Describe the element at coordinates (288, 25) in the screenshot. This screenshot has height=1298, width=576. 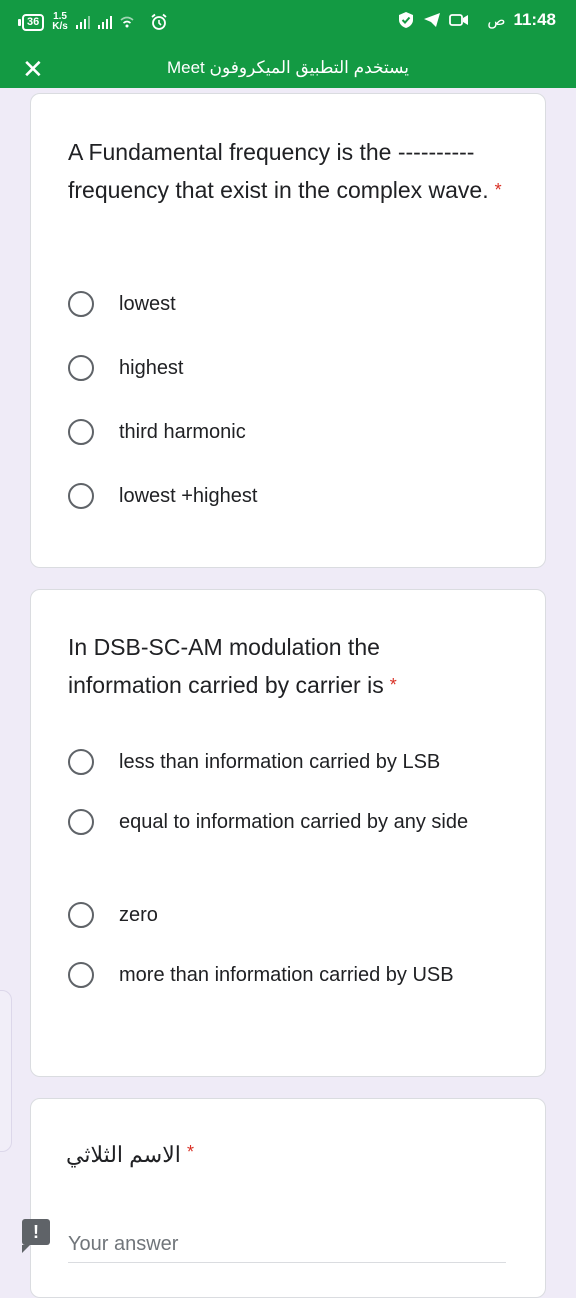
I see `status-bar: 36 1.5 K/s ص 11:48` at that location.